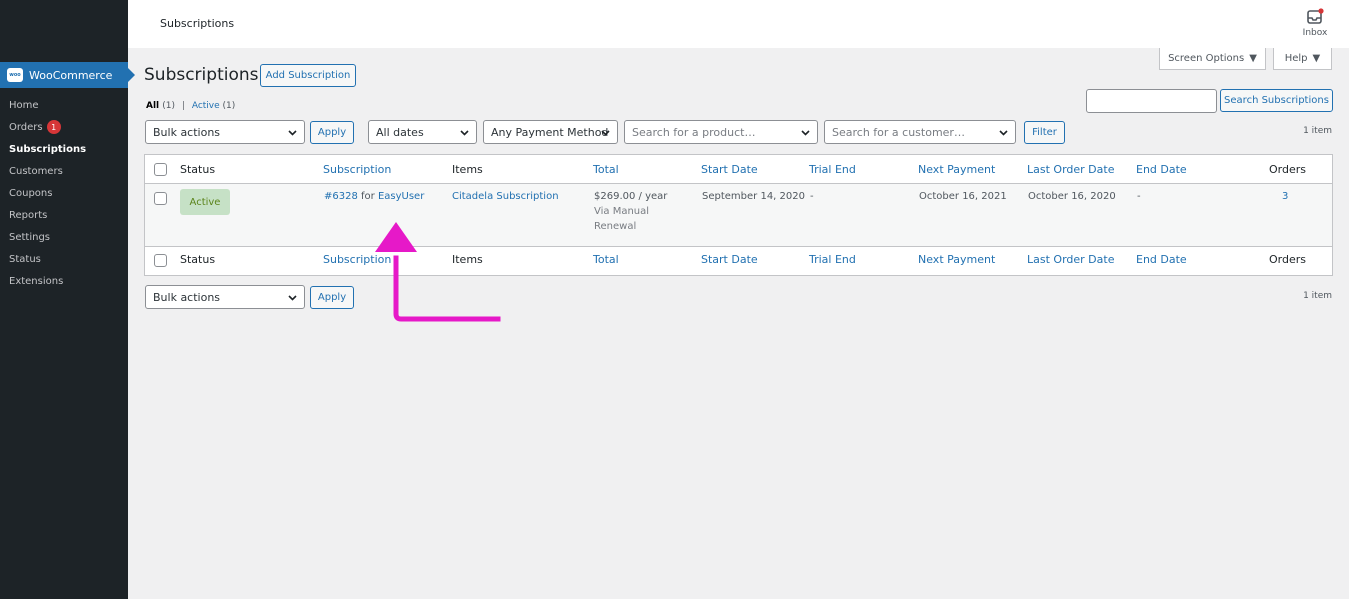  Describe the element at coordinates (64, 105) in the screenshot. I see `sidebar-item-home: Home` at that location.